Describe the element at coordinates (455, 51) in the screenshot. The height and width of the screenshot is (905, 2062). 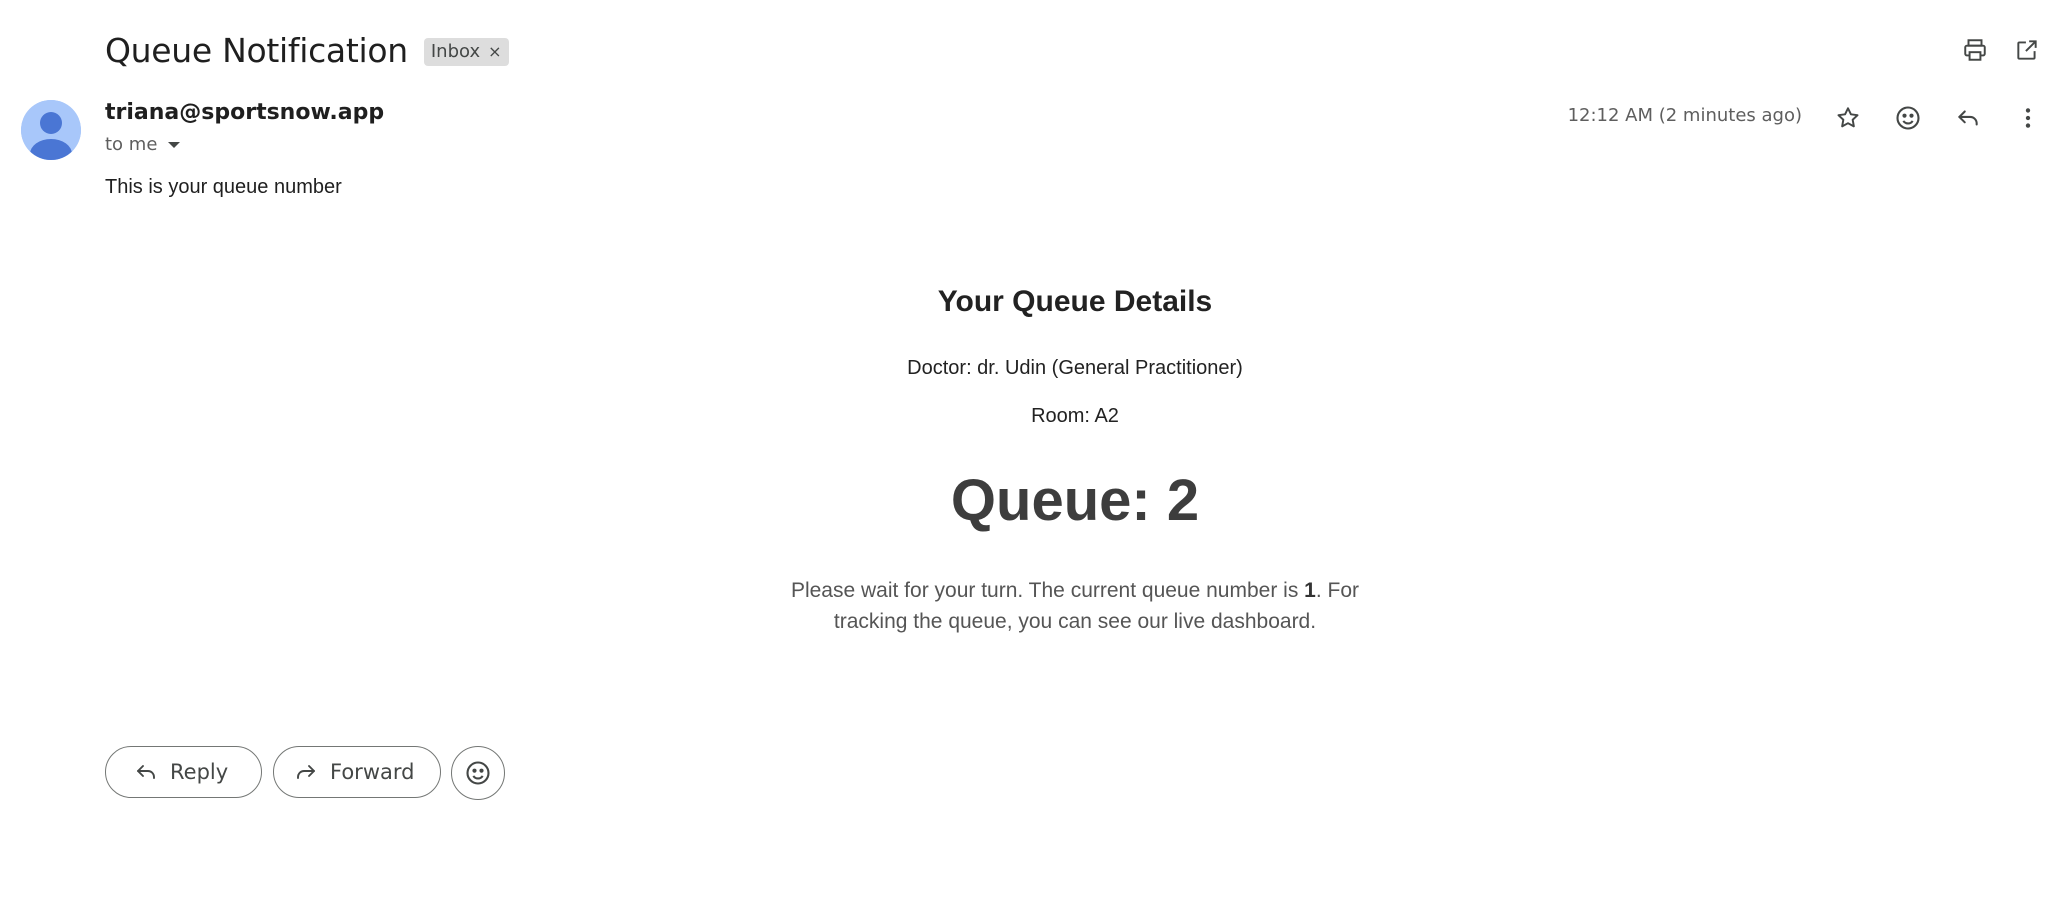
I see `label-text: Inbox` at that location.